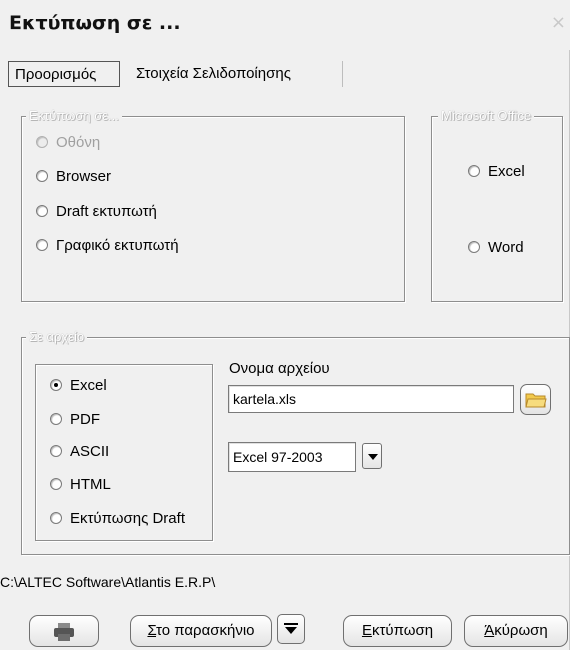 The width and height of the screenshot is (570, 650). Describe the element at coordinates (127, 518) in the screenshot. I see `radio-format-draft-label: Εκτύπωσης Draft` at that location.